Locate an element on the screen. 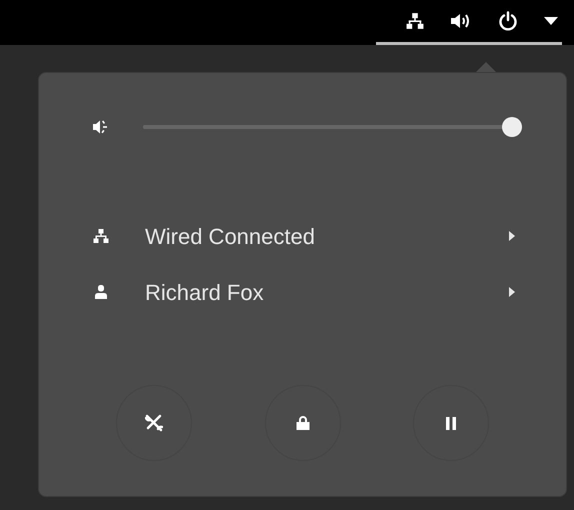 Image resolution: width=574 pixels, height=510 pixels. settings-button is located at coordinates (154, 423).